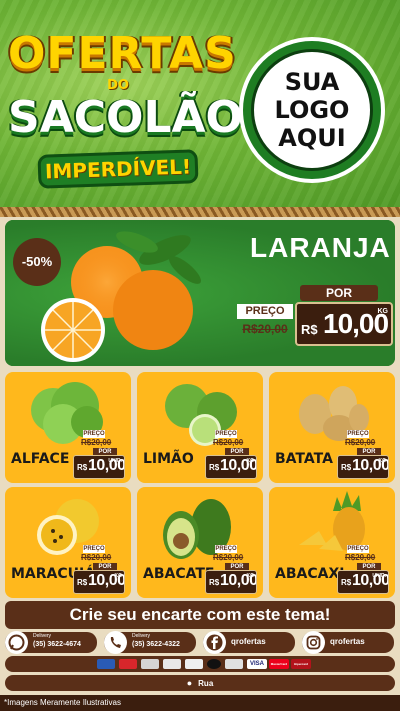 The image size is (400, 711). I want to click on product-card-abacaxi: ABACAXI PREÇO R$20,00 POR R$ 10,00 UNID., so click(332, 542).